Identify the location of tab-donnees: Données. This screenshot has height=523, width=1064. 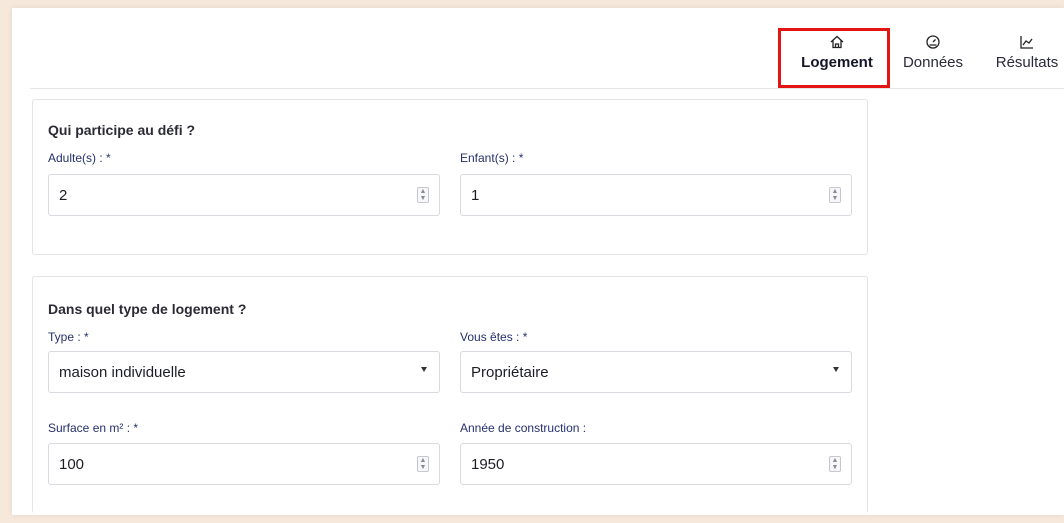
(933, 61).